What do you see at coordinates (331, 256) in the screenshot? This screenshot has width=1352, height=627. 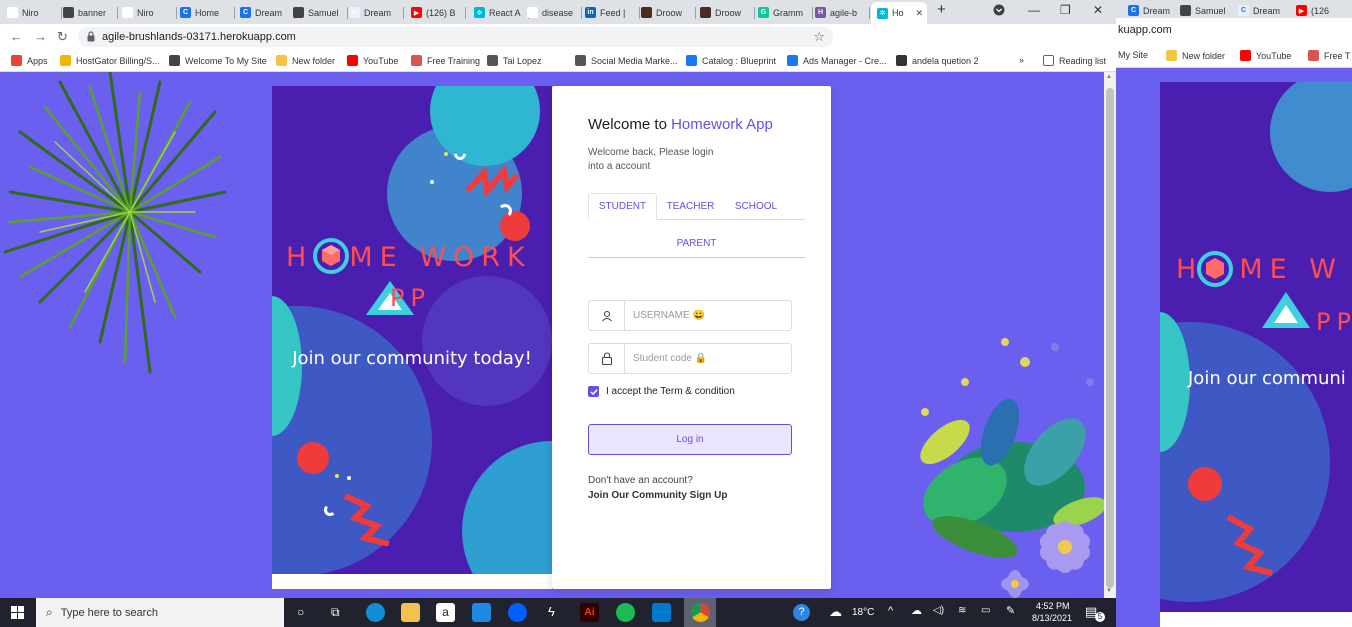 I see `cube-logo-icon` at bounding box center [331, 256].